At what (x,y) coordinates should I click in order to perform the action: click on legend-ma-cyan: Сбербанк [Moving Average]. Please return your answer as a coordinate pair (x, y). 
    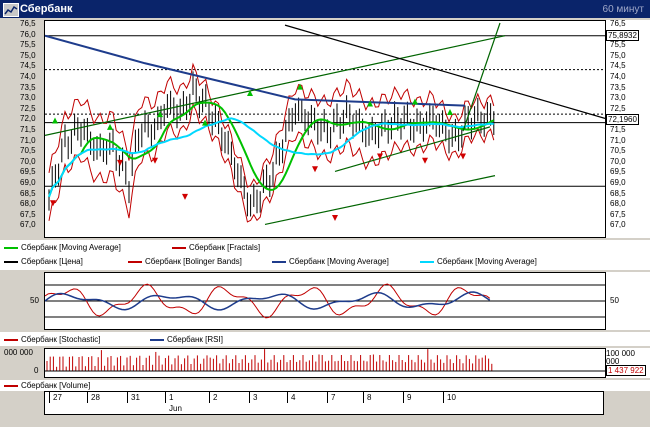
    Looking at the image, I should click on (478, 261).